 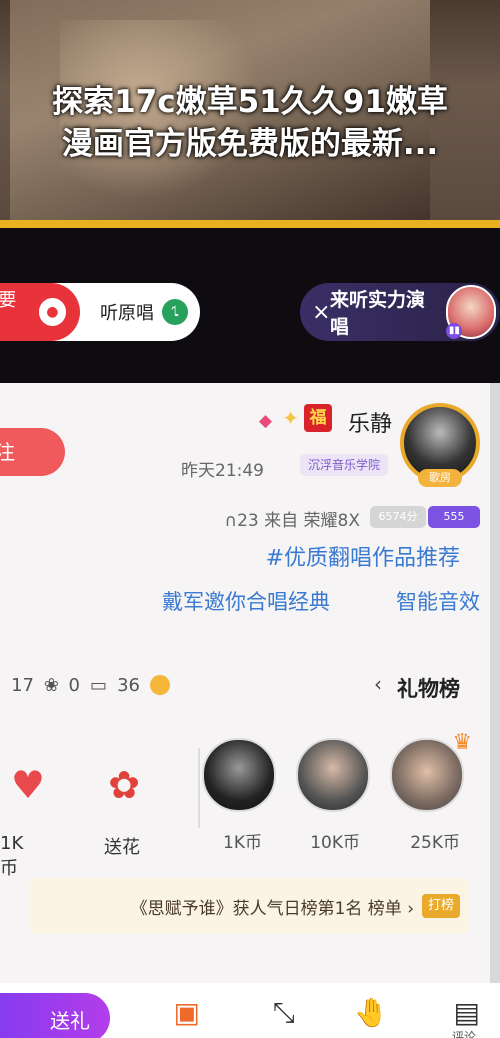 I want to click on send-flower-label: 送花, so click(x=122, y=847).